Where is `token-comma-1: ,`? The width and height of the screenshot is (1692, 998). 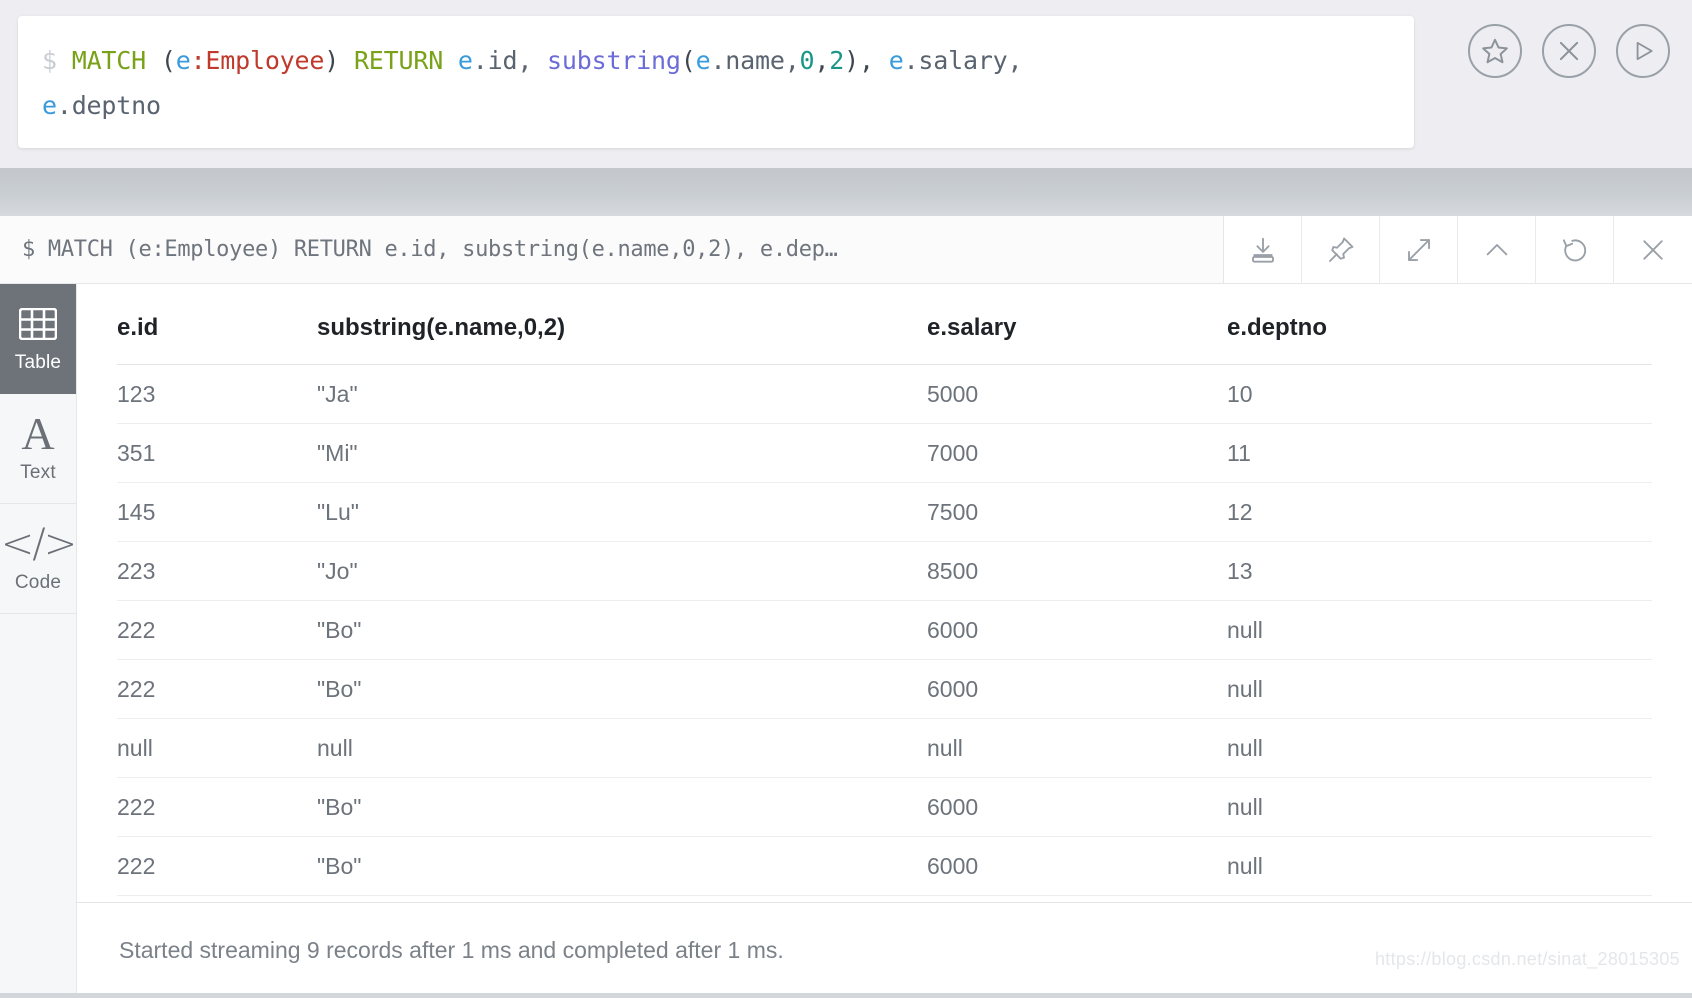 token-comma-1: , is located at coordinates (822, 60).